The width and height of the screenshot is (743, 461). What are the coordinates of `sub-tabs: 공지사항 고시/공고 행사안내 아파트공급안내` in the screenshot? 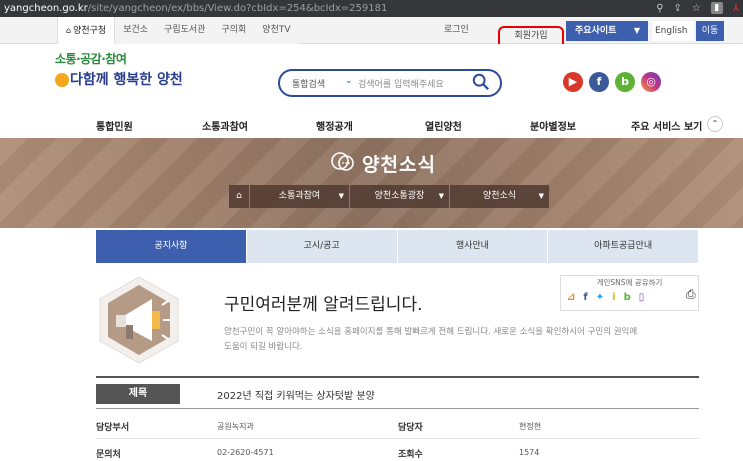 It's located at (397, 246).